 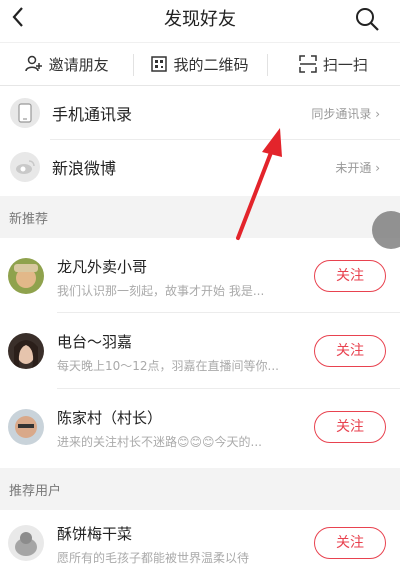 I want to click on weibo-status: 未开通 ›, so click(x=357, y=167).